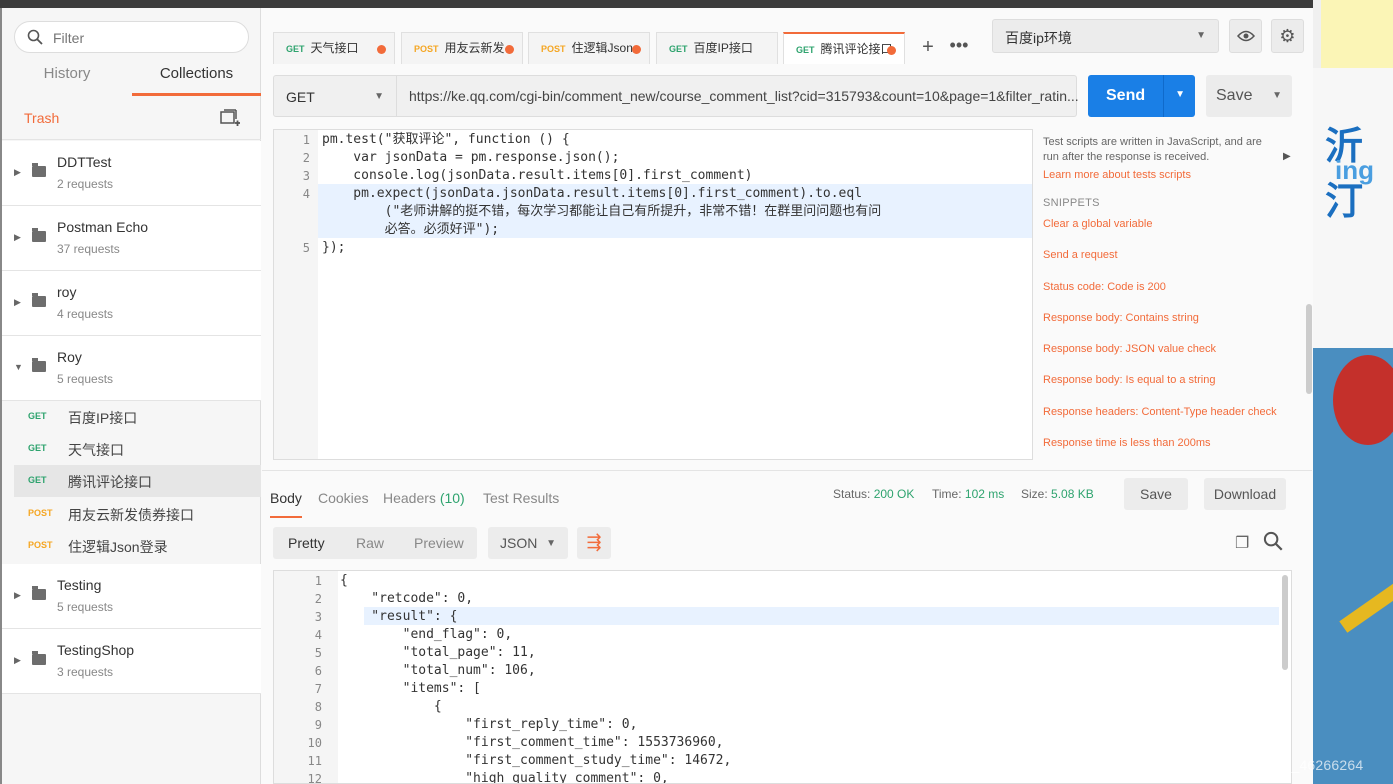 The height and width of the screenshot is (784, 1393). Describe the element at coordinates (1168, 318) in the screenshot. I see `snippet-item: Response body: Contains string` at that location.